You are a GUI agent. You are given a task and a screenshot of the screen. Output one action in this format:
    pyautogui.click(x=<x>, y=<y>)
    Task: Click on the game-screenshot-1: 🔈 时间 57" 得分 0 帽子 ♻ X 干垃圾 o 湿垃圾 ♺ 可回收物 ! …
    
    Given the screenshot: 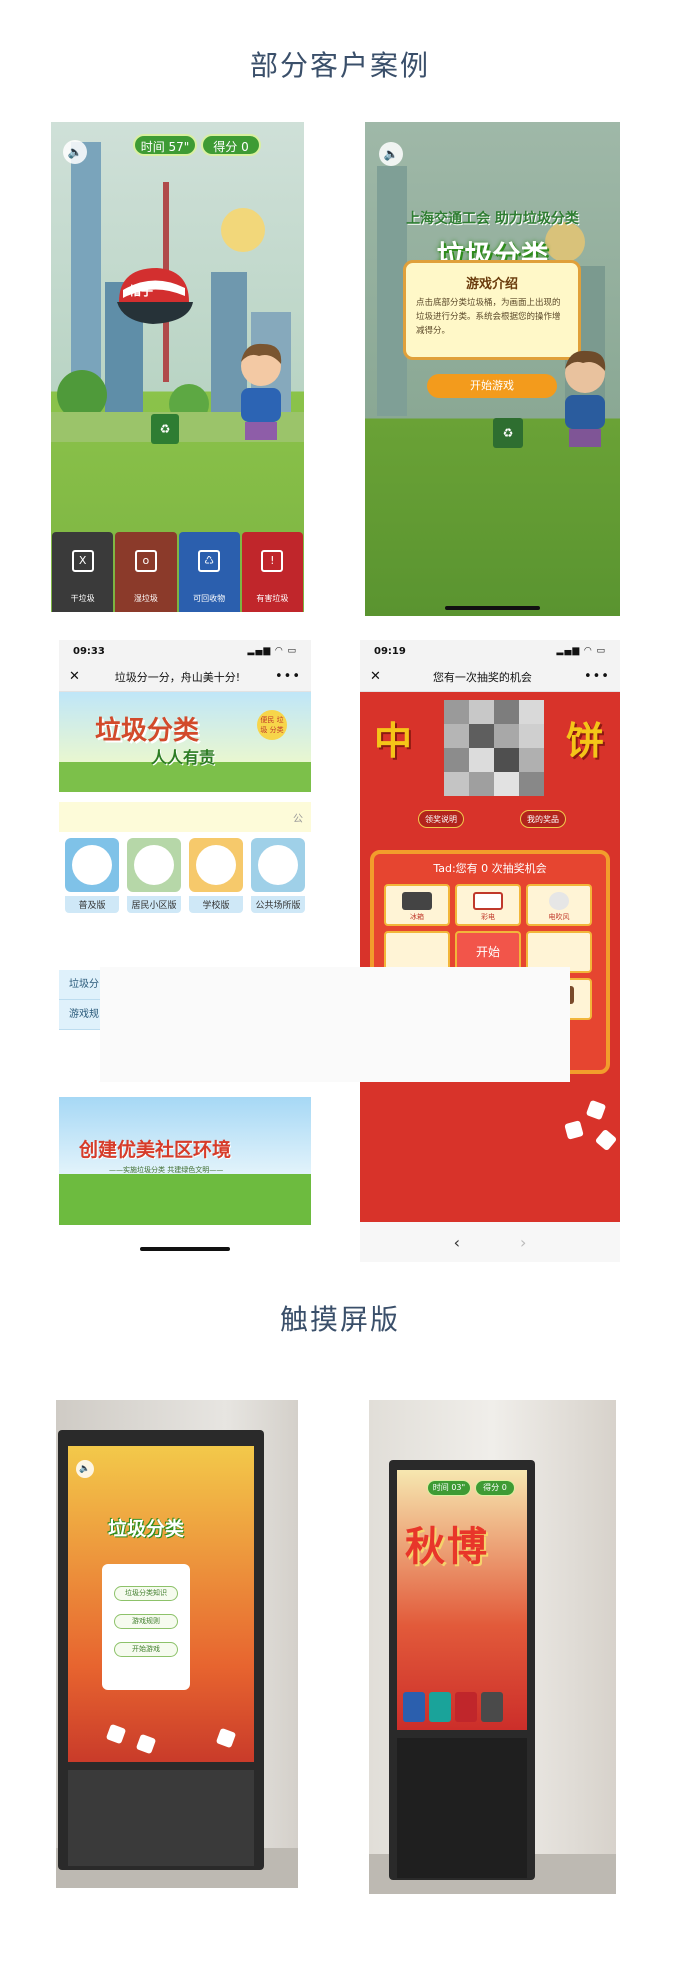 What is the action you would take?
    pyautogui.click(x=177, y=367)
    